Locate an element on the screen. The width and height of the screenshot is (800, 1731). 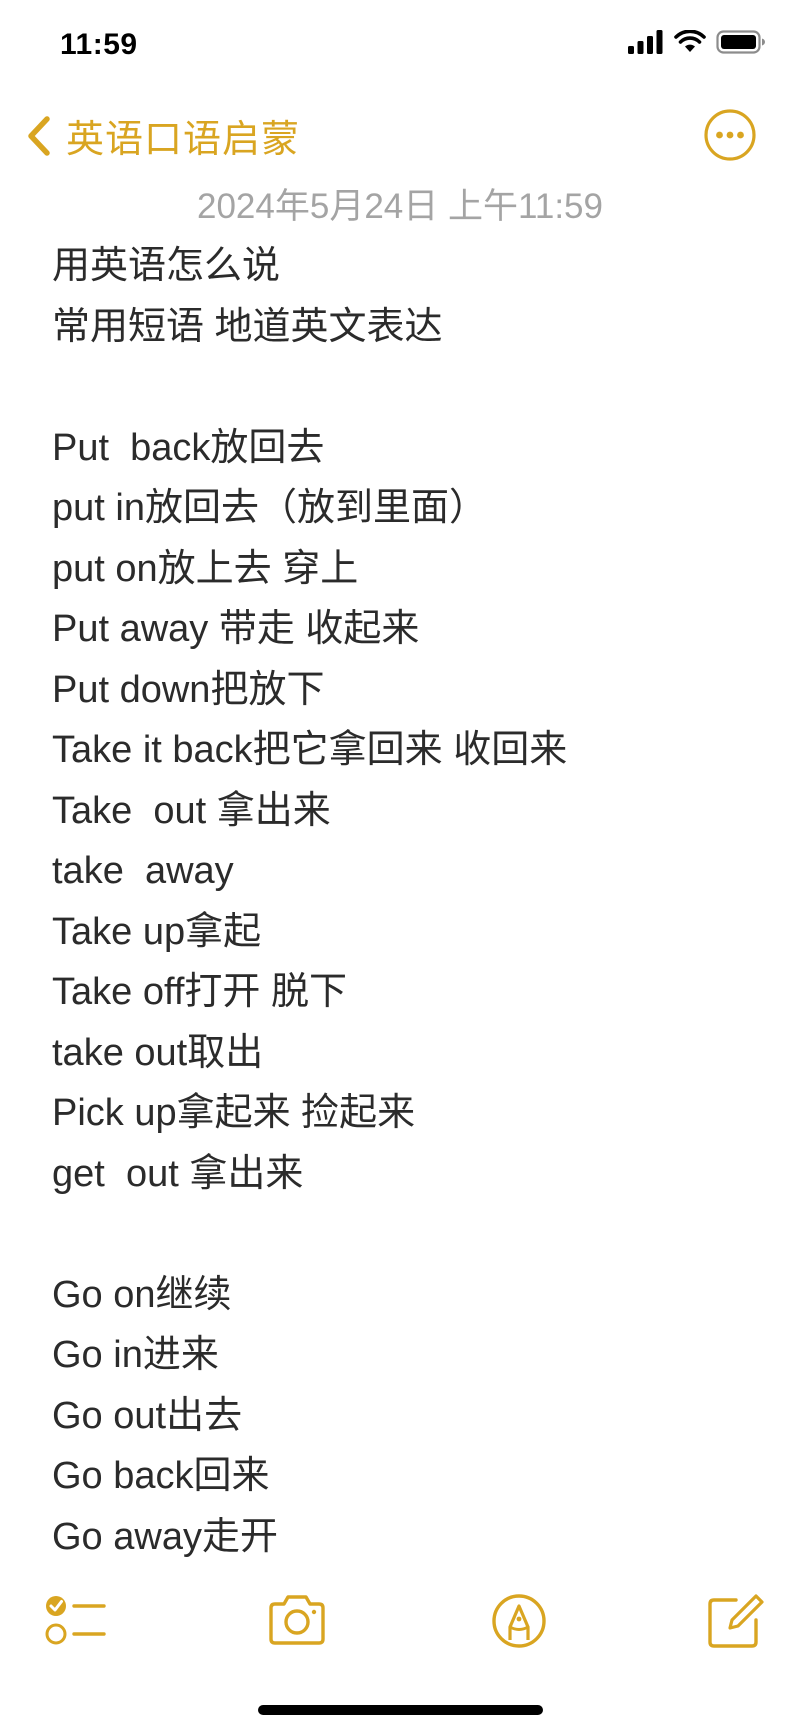
note-line: Take off打开 脱下 is located at coordinates (199, 992).